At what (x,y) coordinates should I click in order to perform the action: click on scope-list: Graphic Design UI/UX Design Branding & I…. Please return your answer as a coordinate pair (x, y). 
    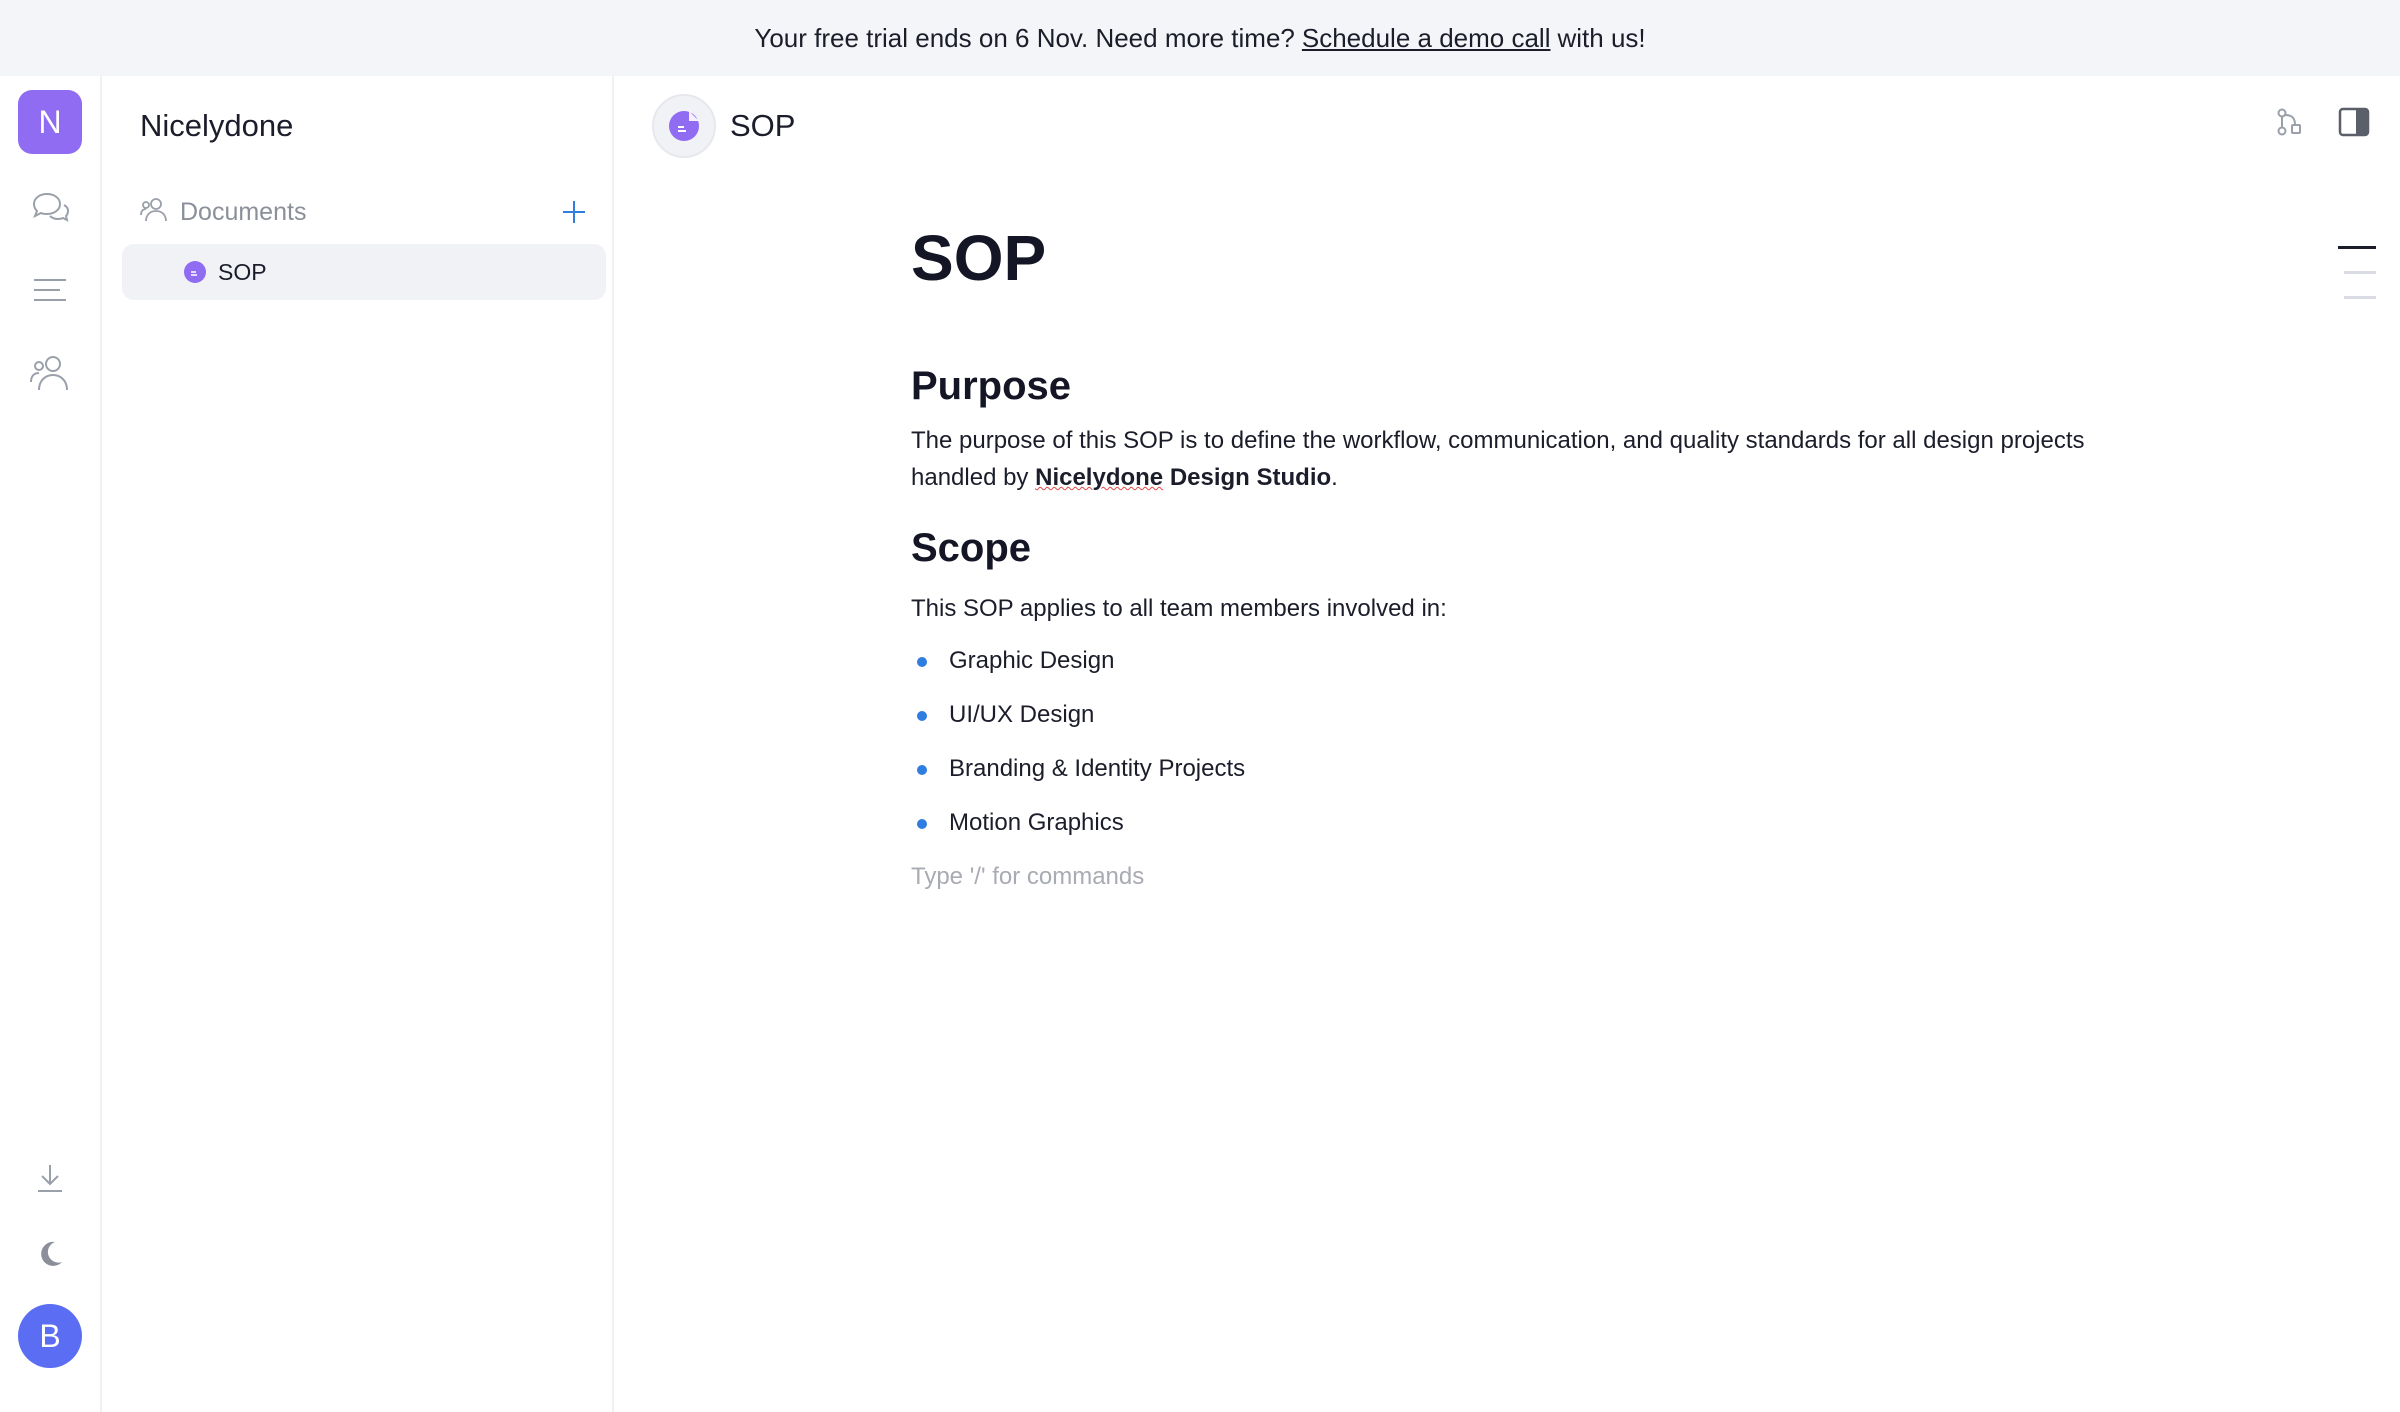
    Looking at the image, I should click on (1511, 742).